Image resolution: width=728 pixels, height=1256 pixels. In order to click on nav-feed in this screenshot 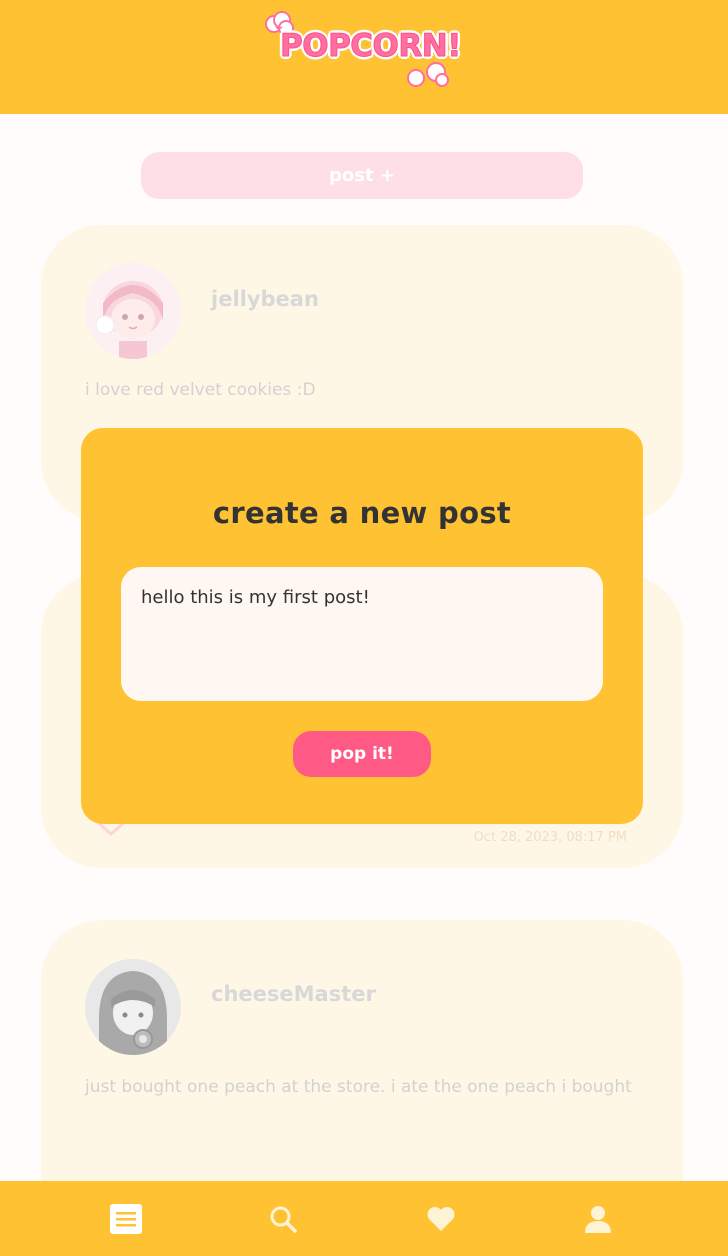, I will do `click(126, 1218)`.